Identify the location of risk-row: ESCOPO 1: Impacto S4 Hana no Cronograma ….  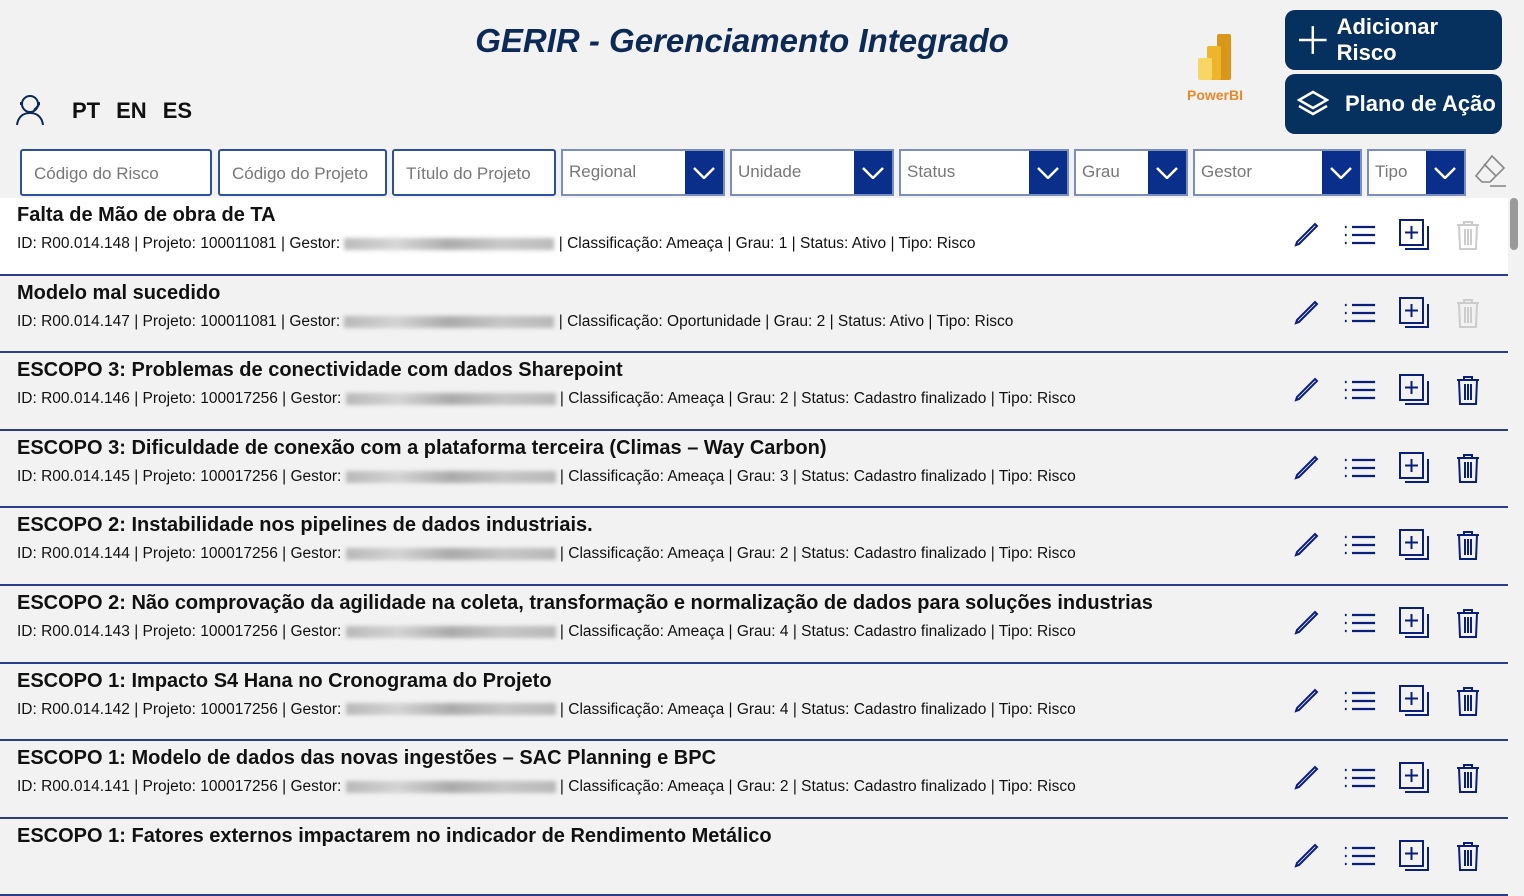
(754, 703).